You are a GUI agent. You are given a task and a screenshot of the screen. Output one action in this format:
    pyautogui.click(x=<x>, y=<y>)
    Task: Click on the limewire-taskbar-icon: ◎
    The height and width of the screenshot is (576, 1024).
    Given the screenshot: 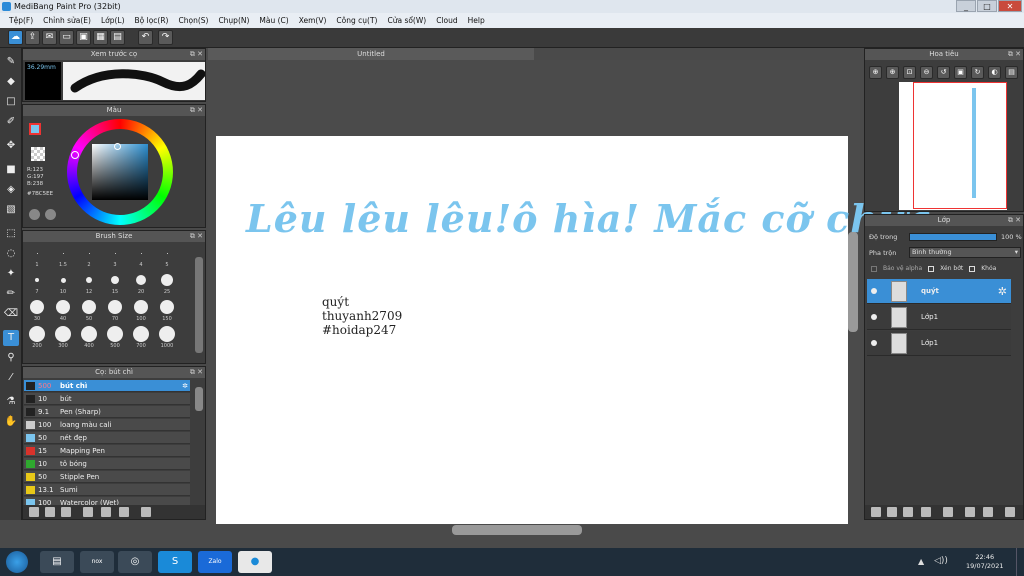 What is the action you would take?
    pyautogui.click(x=135, y=562)
    